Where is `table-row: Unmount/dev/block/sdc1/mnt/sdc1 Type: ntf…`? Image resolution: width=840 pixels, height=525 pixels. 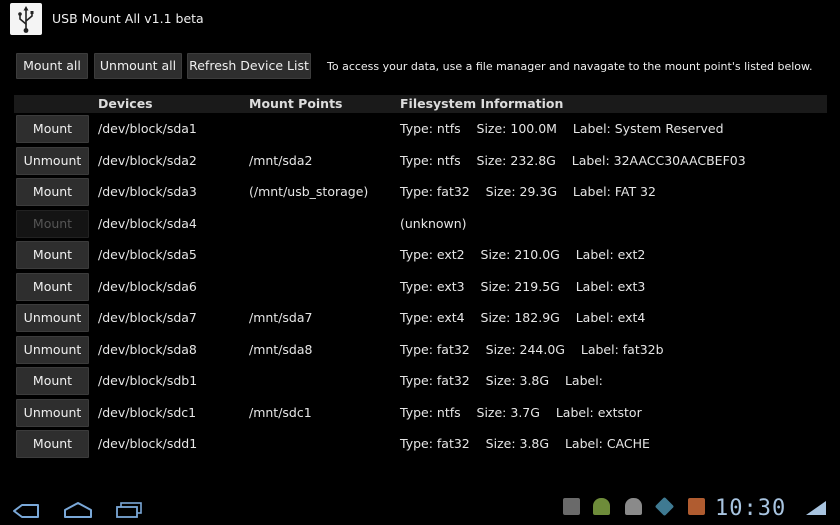
table-row: Unmount/dev/block/sdc1/mnt/sdc1 Type: ntf… is located at coordinates (420, 413).